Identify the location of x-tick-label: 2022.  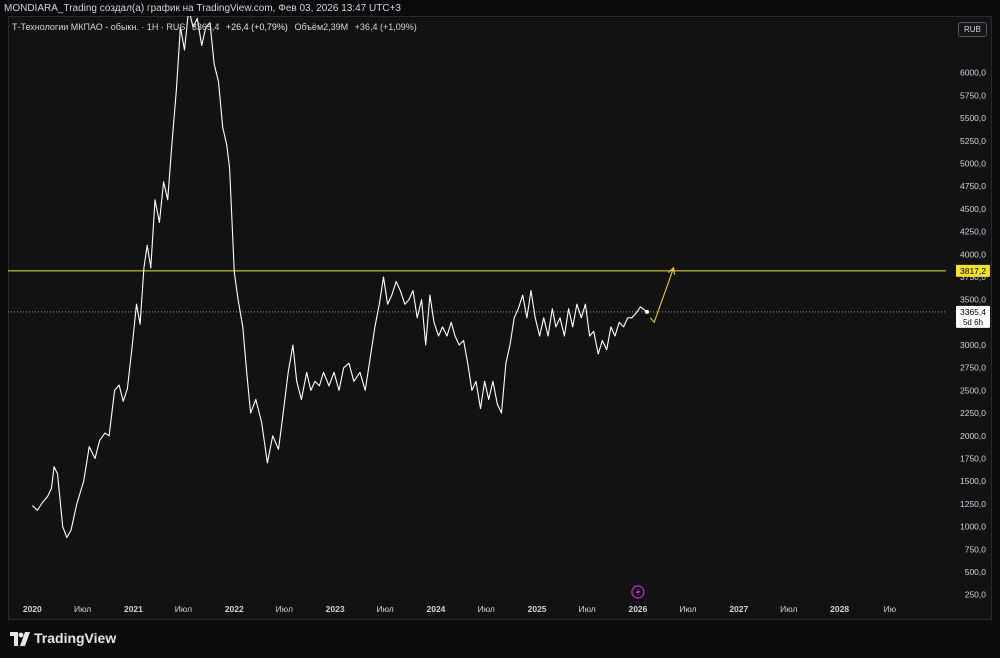
(234, 609).